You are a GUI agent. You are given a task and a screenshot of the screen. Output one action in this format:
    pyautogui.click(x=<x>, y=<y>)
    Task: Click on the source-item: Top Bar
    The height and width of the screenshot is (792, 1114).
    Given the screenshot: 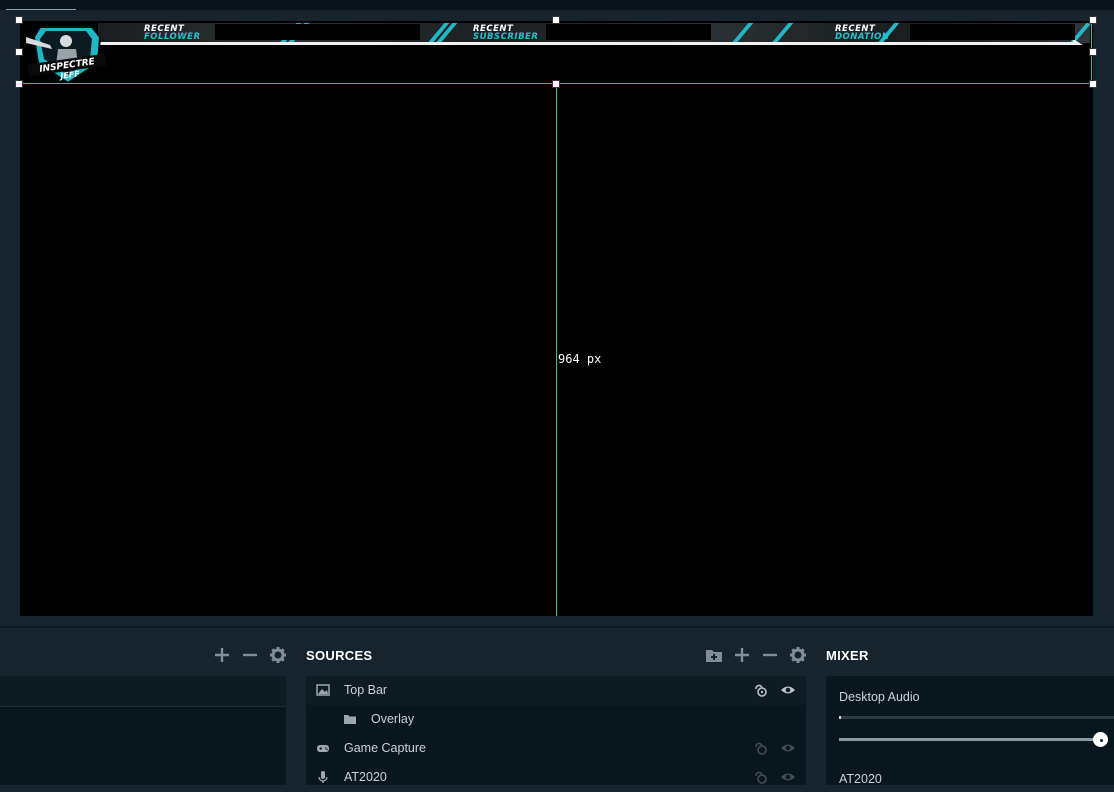 What is the action you would take?
    pyautogui.click(x=556, y=690)
    